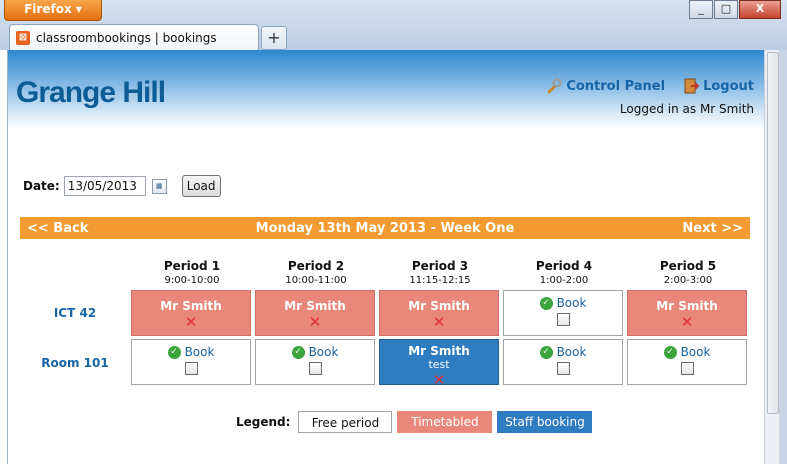  Describe the element at coordinates (274, 38) in the screenshot. I see `new-tab-button: +` at that location.